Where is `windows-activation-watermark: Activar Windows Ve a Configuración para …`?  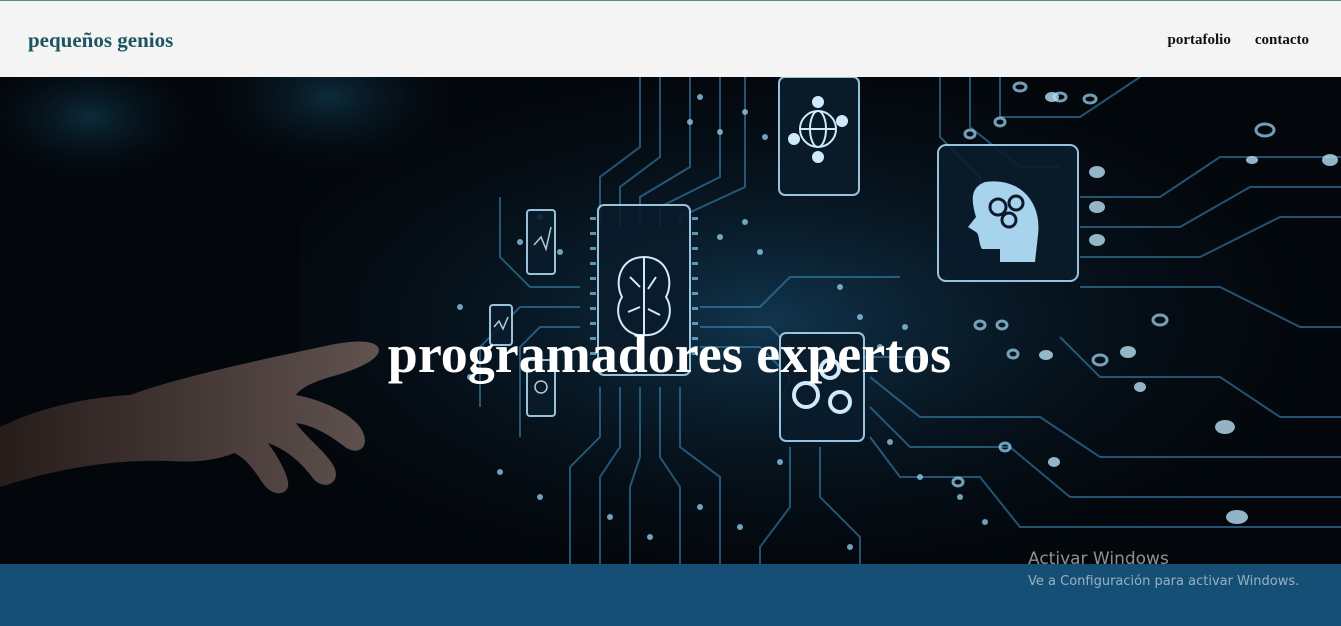
windows-activation-watermark: Activar Windows Ve a Configuración para … is located at coordinates (1163, 569).